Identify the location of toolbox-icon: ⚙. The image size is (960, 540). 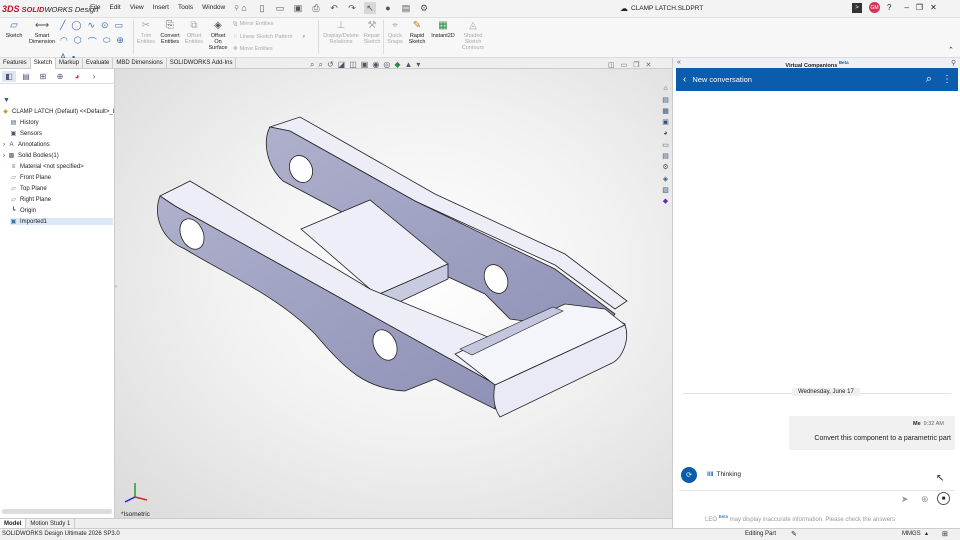
(666, 167).